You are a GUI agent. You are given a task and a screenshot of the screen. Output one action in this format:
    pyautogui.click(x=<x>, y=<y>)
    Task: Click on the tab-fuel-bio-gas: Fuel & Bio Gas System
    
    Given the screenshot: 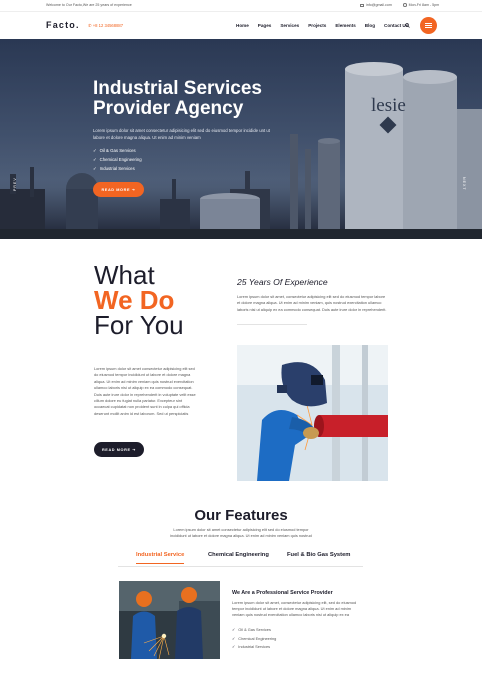 What is the action you would take?
    pyautogui.click(x=318, y=555)
    